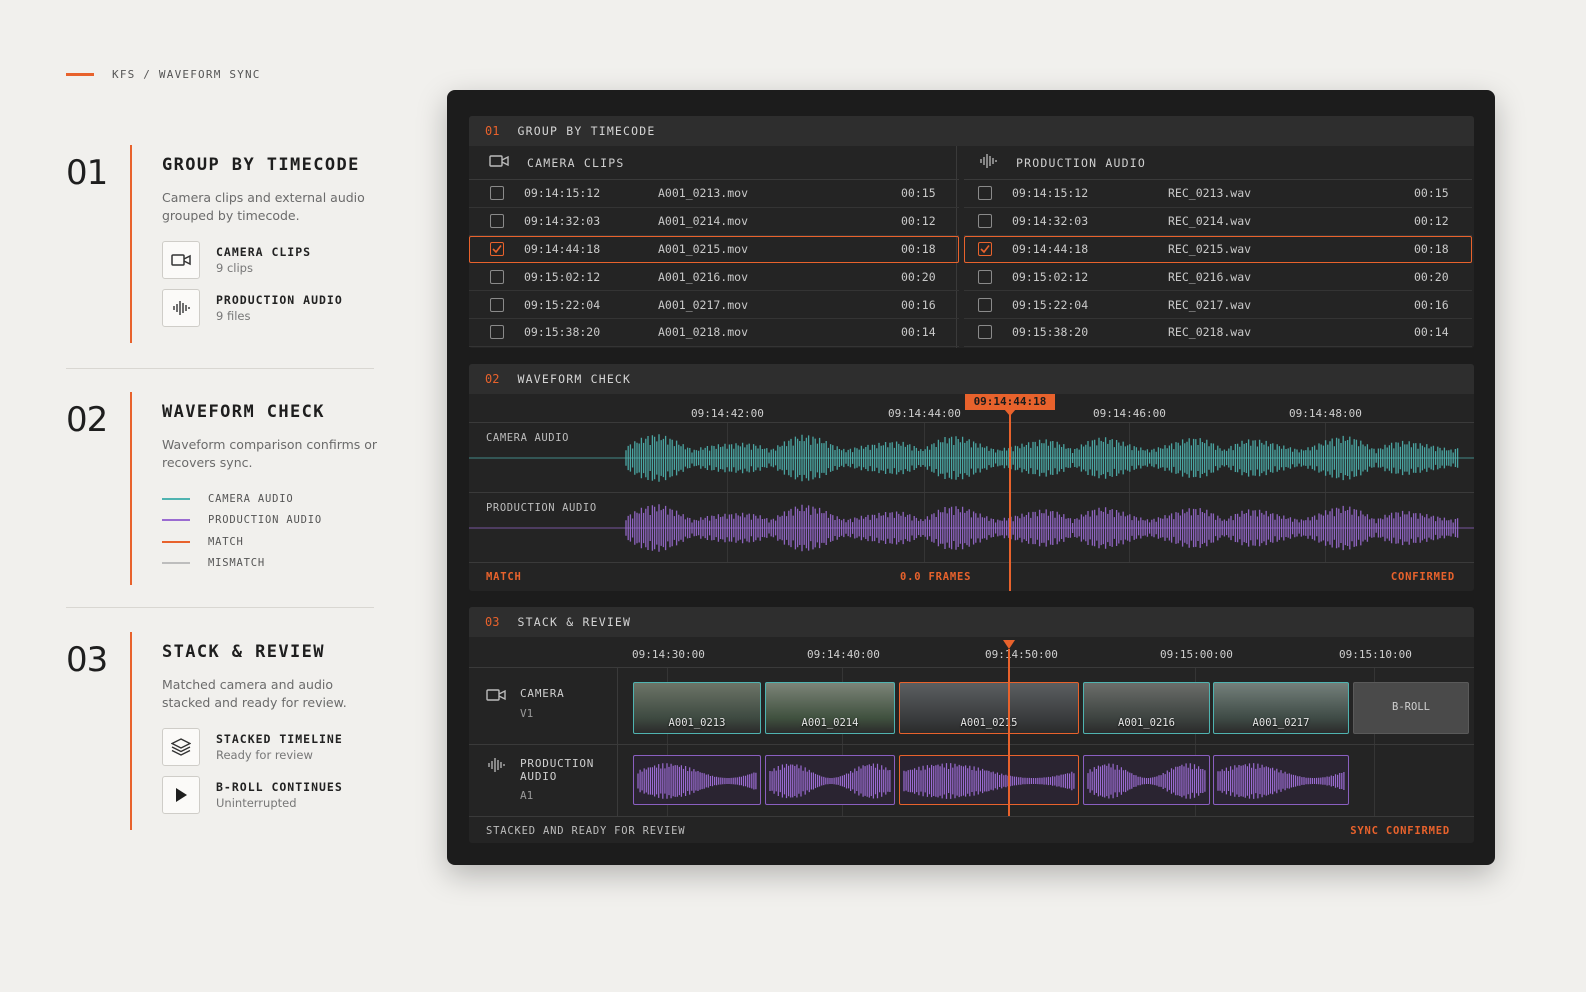 The height and width of the screenshot is (992, 1586). I want to click on feature-sub: Ready for review, so click(264, 755).